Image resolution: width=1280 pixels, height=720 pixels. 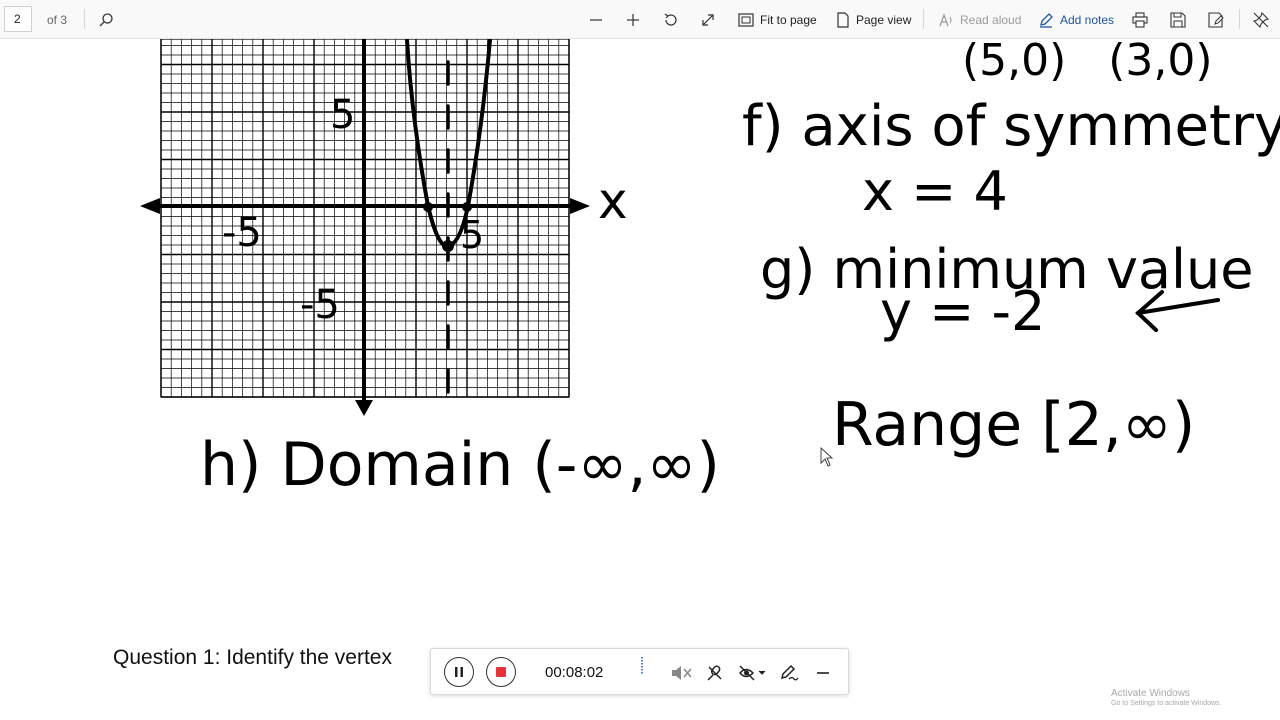 What do you see at coordinates (320, 305) in the screenshot?
I see `tick-label-y-neg5: -5` at bounding box center [320, 305].